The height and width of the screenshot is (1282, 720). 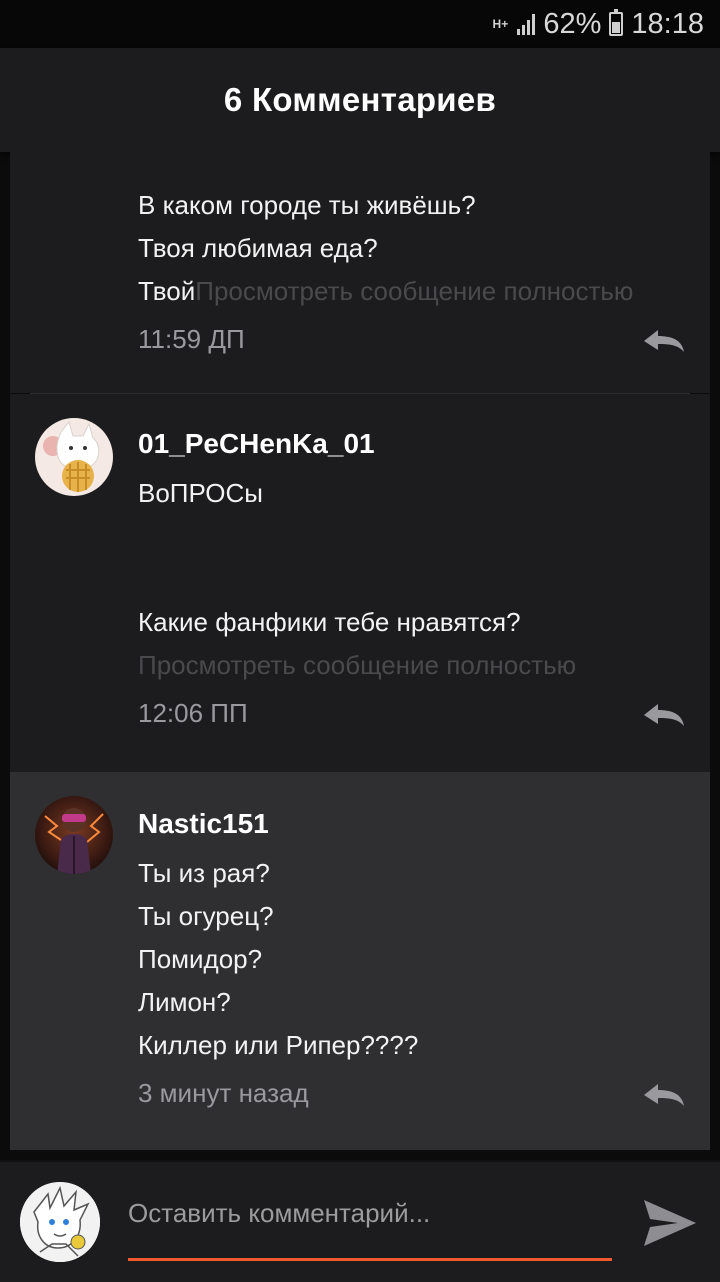 I want to click on my-avatar-image, so click(x=60, y=1222).